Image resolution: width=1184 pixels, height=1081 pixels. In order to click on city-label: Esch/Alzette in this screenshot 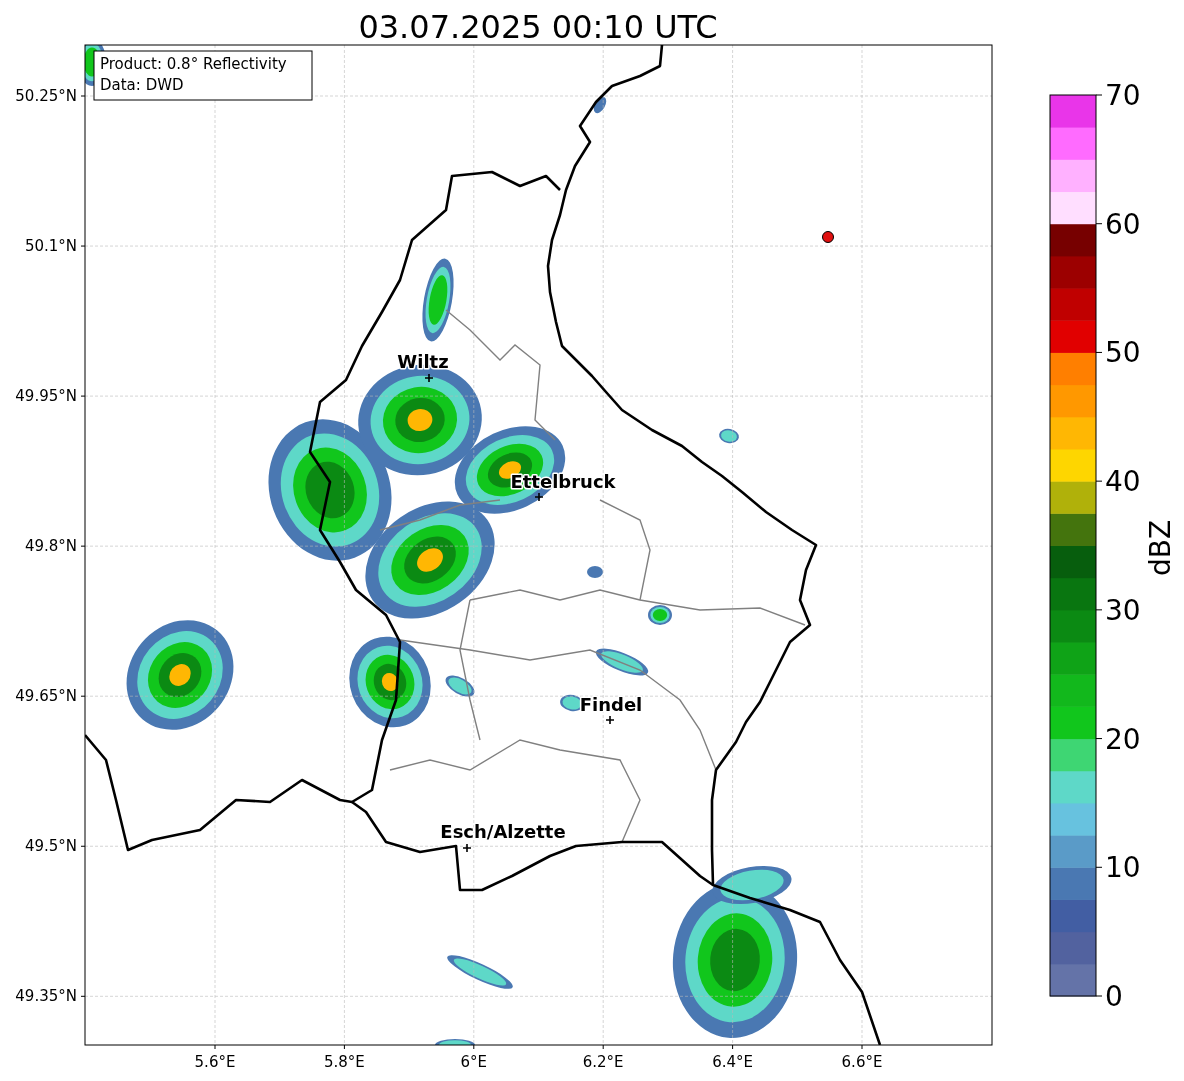, I will do `click(503, 831)`.